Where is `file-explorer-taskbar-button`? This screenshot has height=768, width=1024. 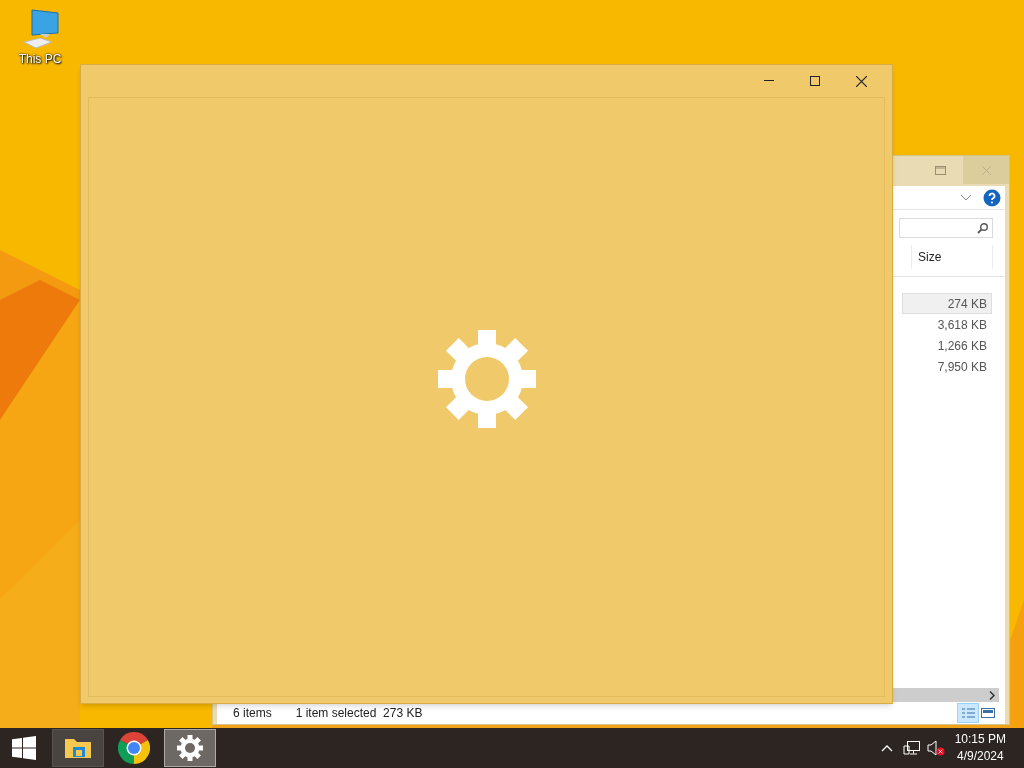
file-explorer-taskbar-button is located at coordinates (78, 748).